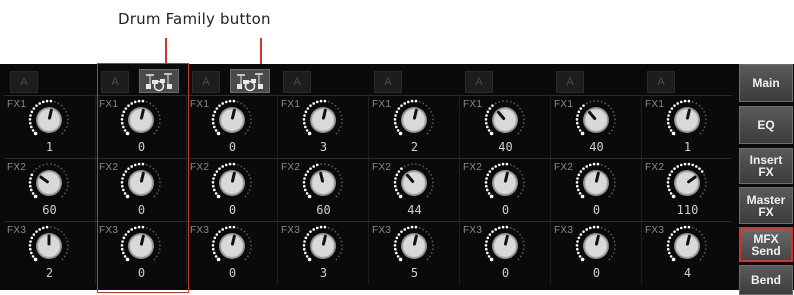 This screenshot has width=794, height=295. Describe the element at coordinates (766, 280) in the screenshot. I see `sidebar-button-bend: Bend` at that location.